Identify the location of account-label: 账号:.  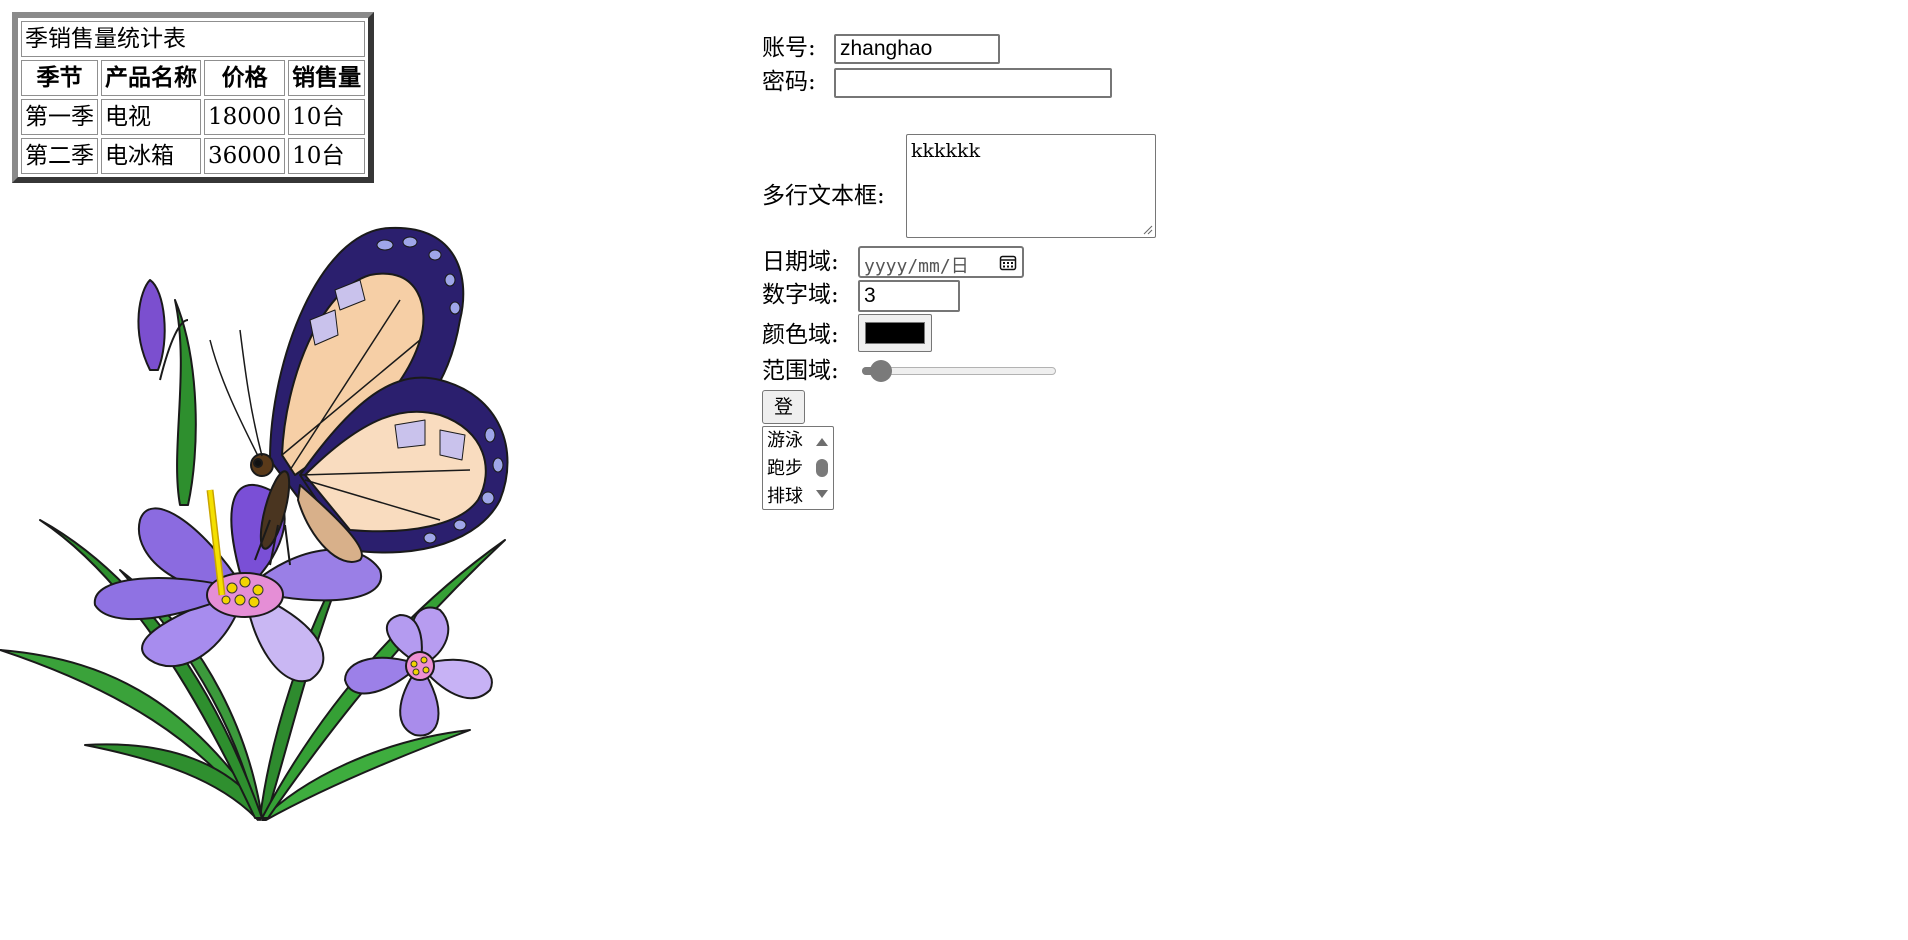
(789, 48).